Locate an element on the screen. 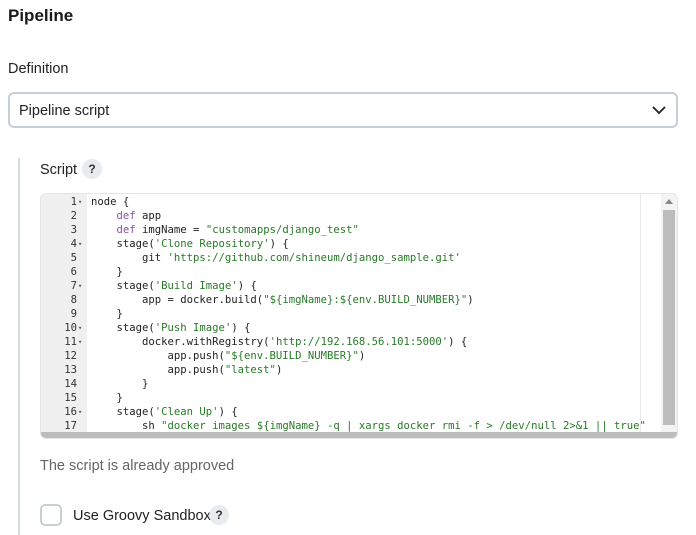 The width and height of the screenshot is (696, 535). line-number: 4 is located at coordinates (73, 244).